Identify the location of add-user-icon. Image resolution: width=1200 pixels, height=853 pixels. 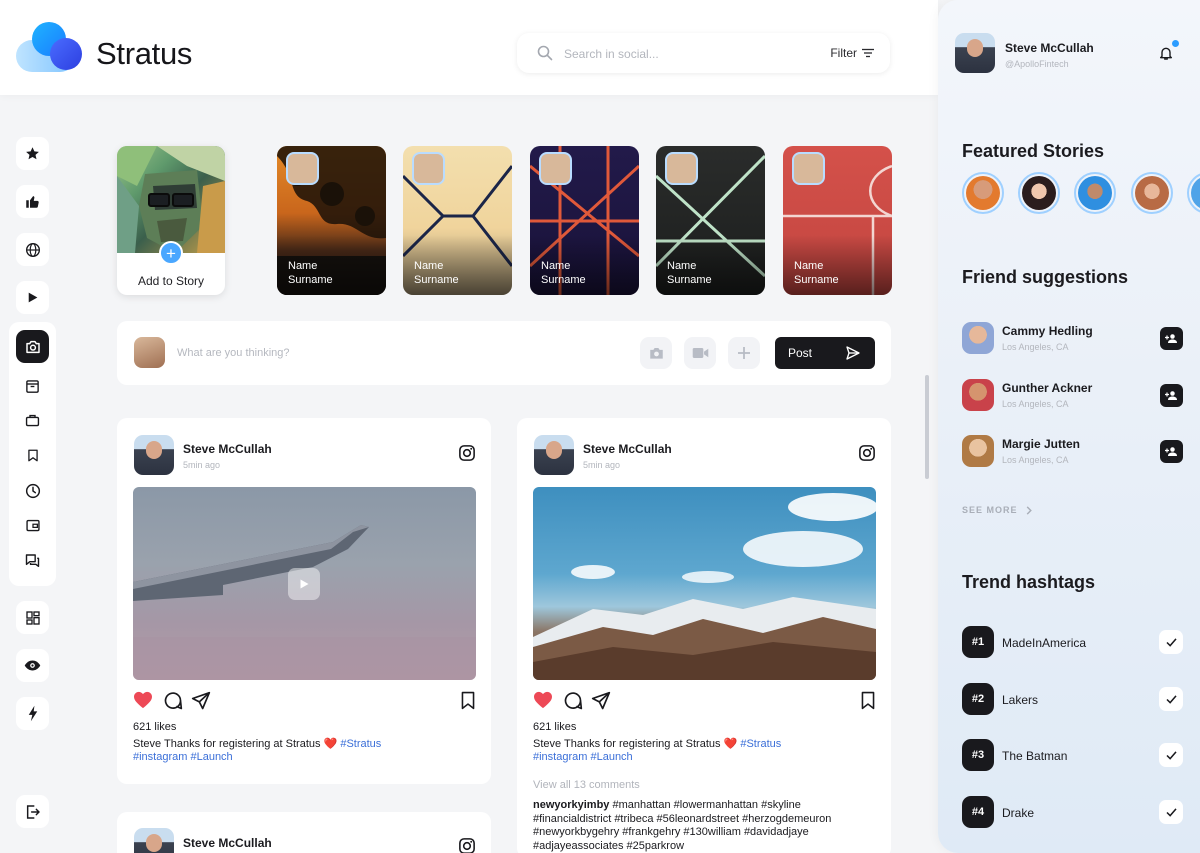
(1171, 338).